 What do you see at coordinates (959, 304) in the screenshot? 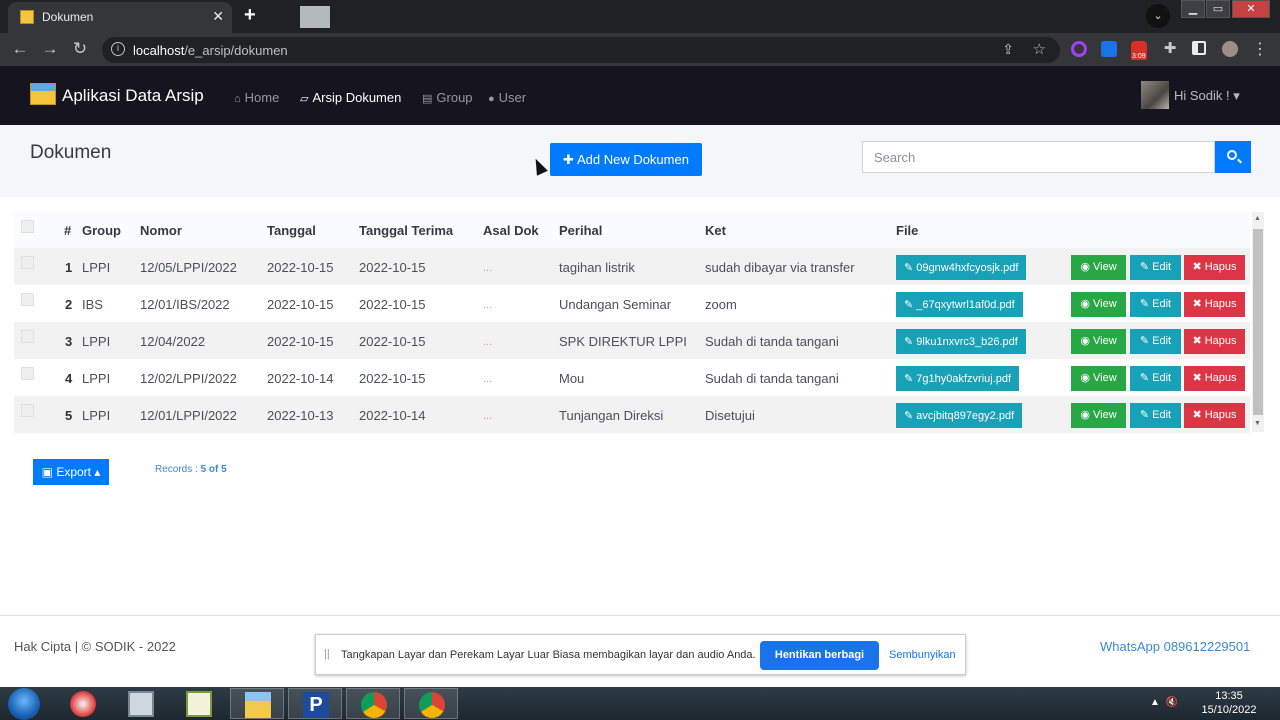
I see `file-link-button: ✎ _67qxytwrl1af0d.pdf` at bounding box center [959, 304].